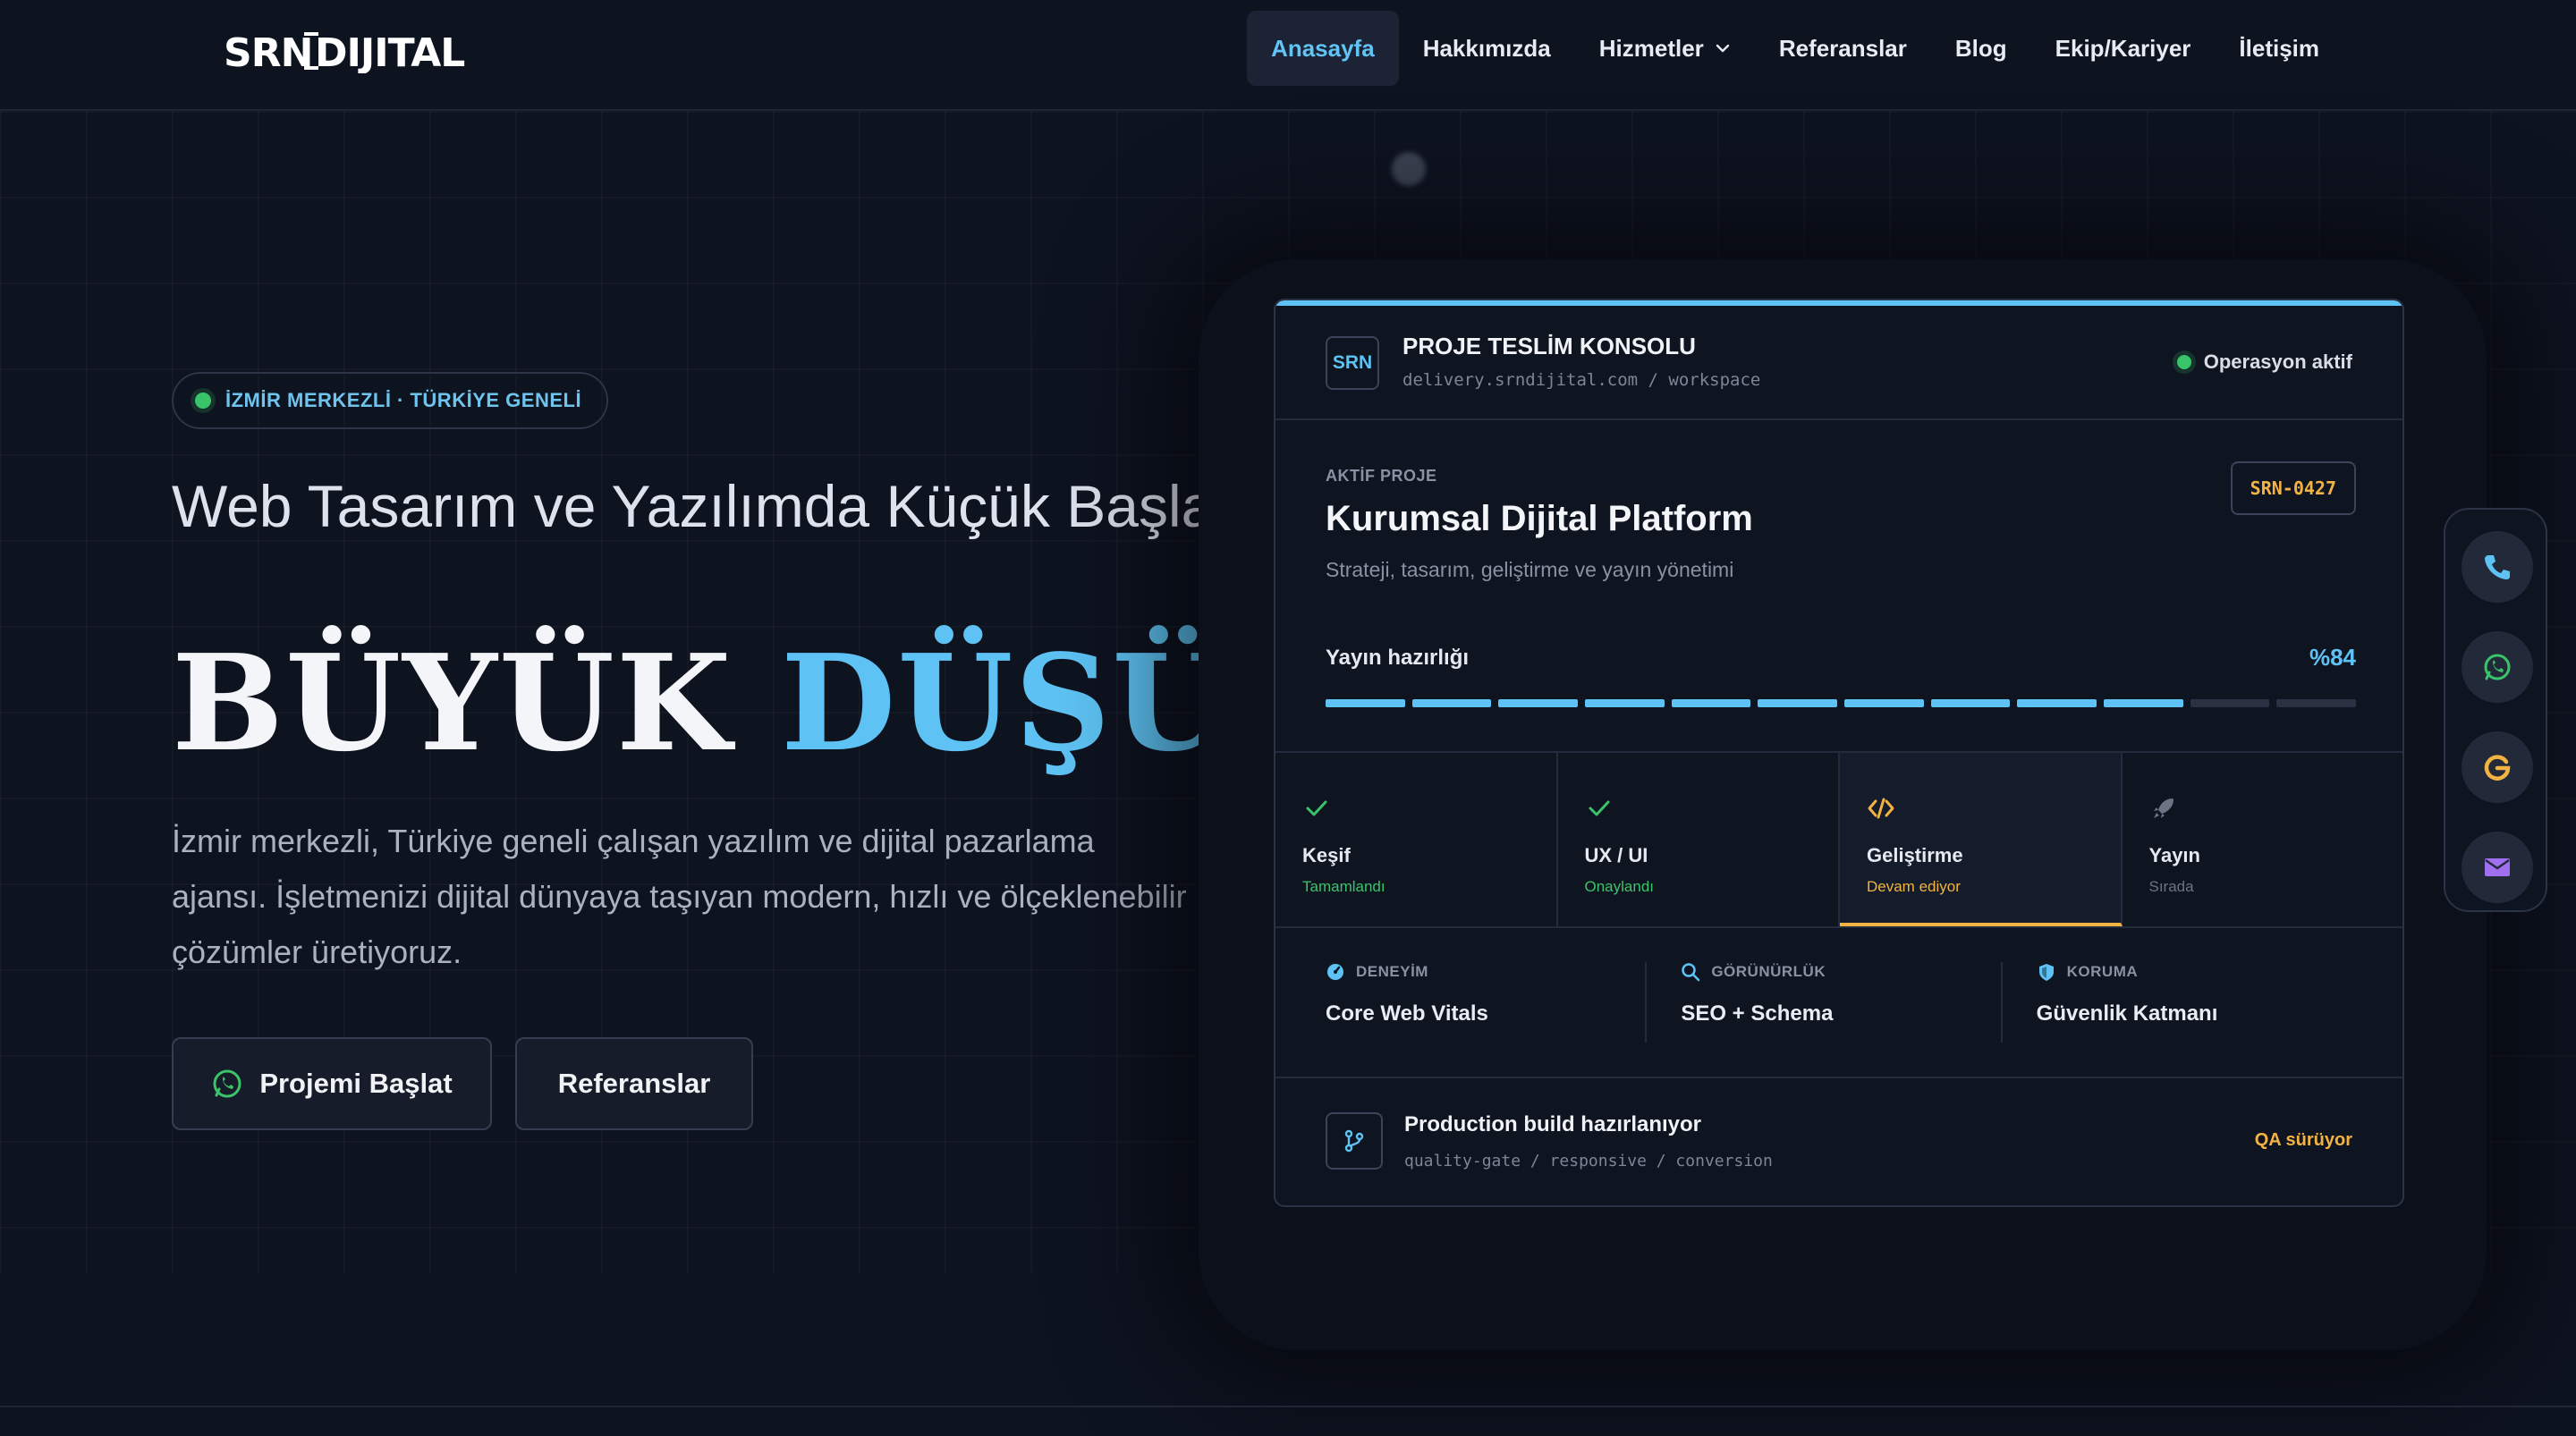  What do you see at coordinates (1539, 518) in the screenshot?
I see `project-title: Kurumsal Dijital Platform` at bounding box center [1539, 518].